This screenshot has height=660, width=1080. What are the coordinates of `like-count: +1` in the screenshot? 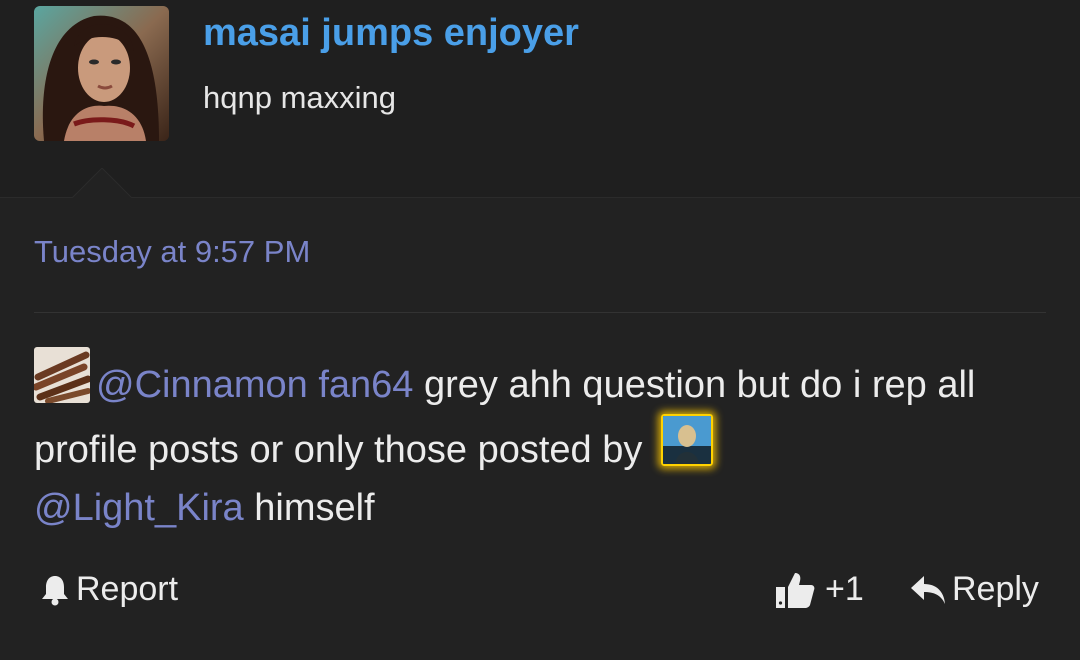 It's located at (844, 589).